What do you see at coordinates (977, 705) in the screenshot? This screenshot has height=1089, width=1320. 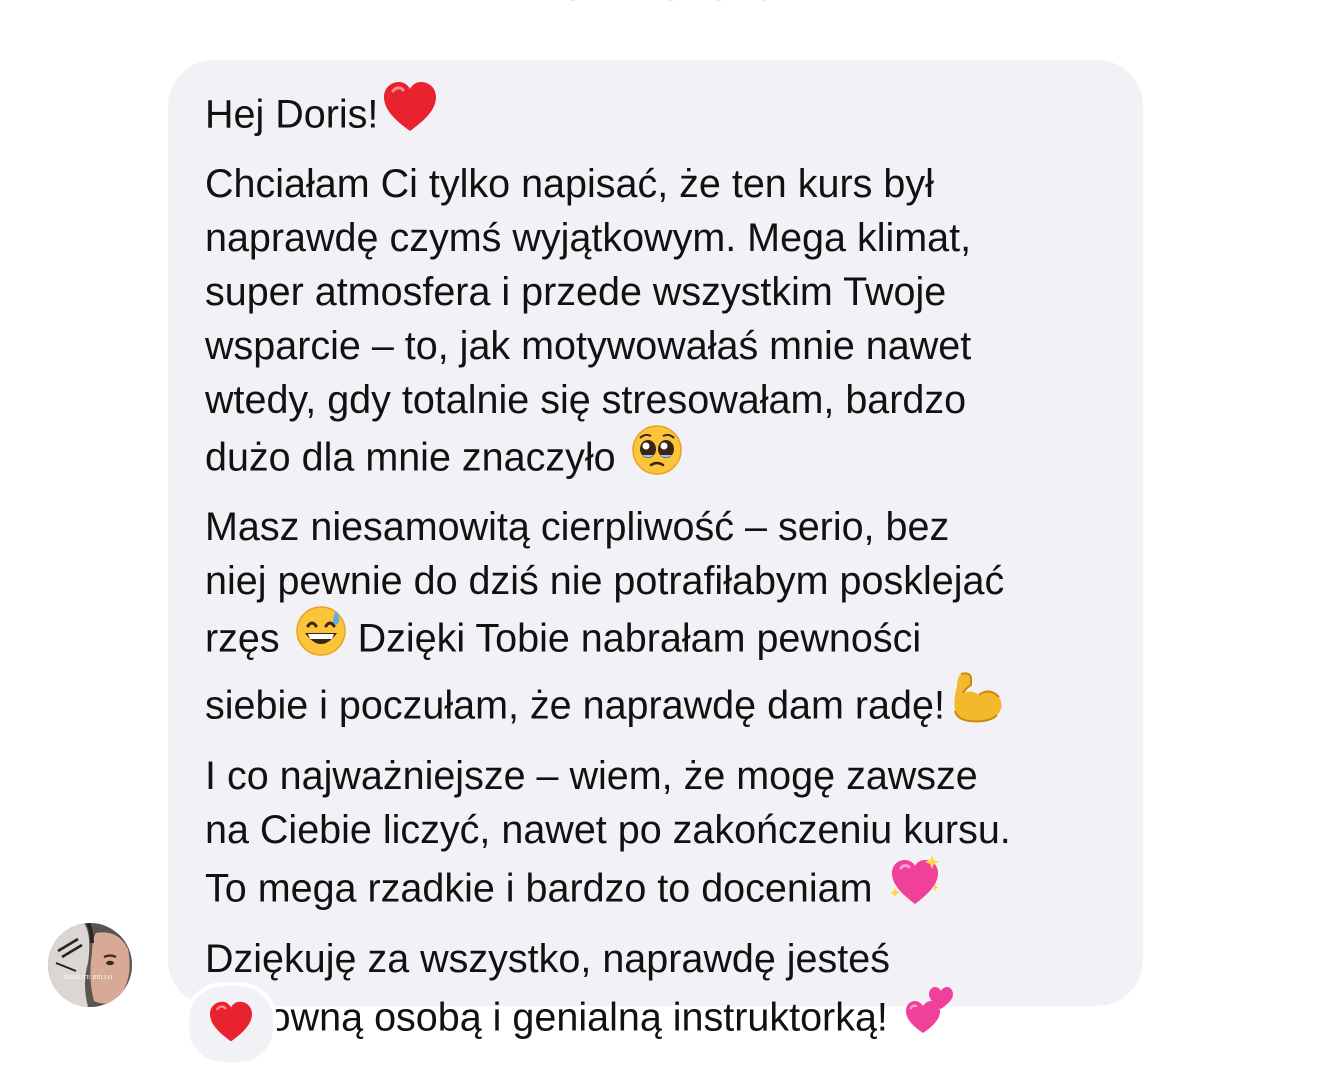 I see `flexed-biceps-emoji-icon` at bounding box center [977, 705].